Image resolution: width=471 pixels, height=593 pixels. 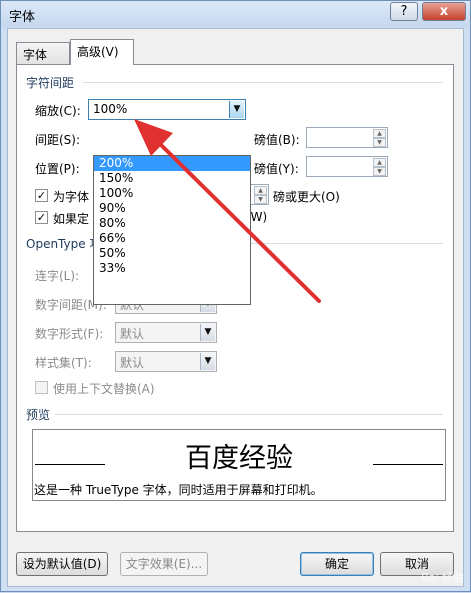 I want to click on contextual-alternates-label: 使用上下文替换(A), so click(x=104, y=389).